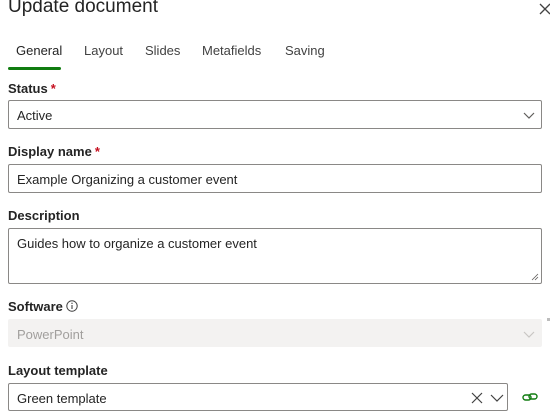 This screenshot has height=411, width=550. I want to click on layout-template-combobox: Green template, so click(258, 397).